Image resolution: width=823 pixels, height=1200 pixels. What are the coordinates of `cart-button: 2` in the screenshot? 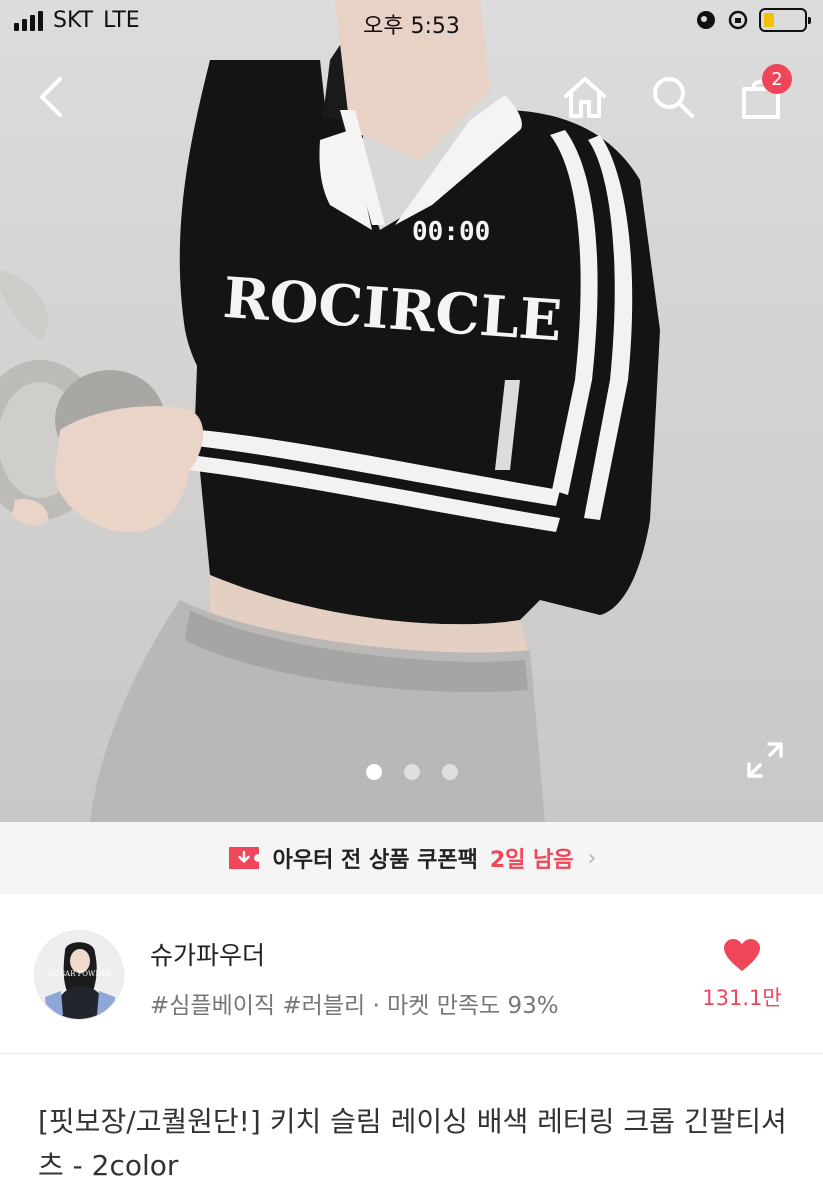 It's located at (763, 94).